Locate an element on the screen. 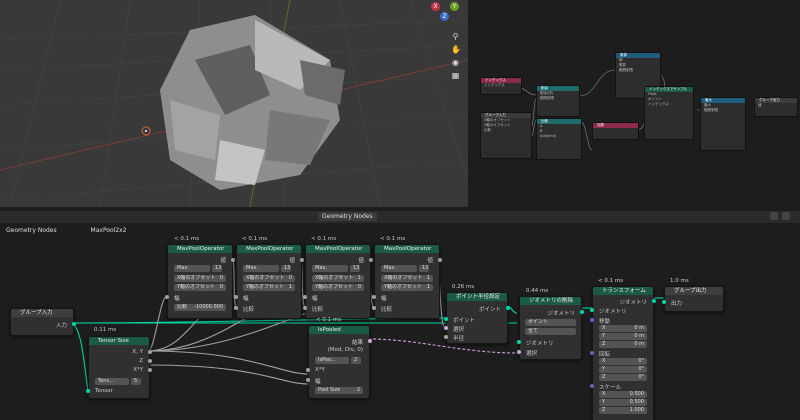 The height and width of the screenshot is (420, 800). gizmo-x: X is located at coordinates (435, 6).